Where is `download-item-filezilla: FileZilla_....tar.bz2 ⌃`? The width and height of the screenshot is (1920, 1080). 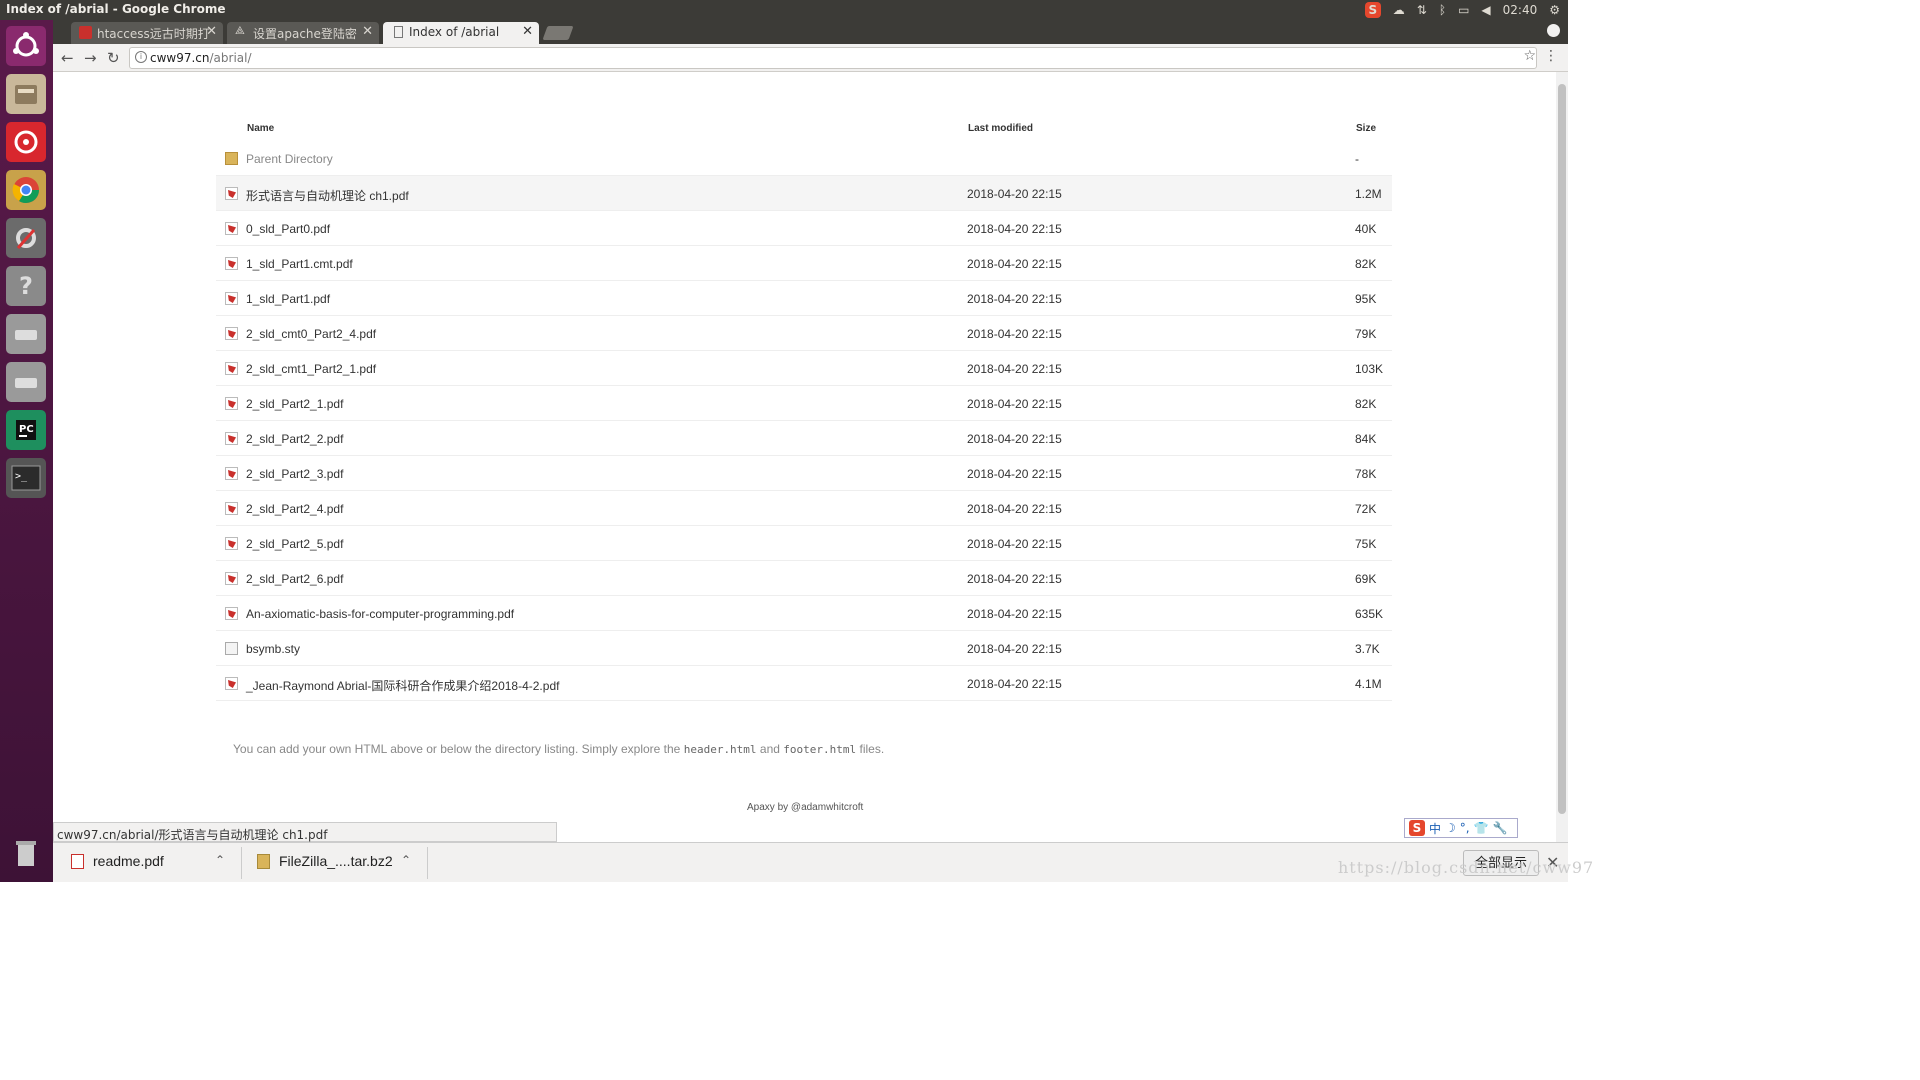 download-item-filezilla: FileZilla_....tar.bz2 ⌃ is located at coordinates (334, 861).